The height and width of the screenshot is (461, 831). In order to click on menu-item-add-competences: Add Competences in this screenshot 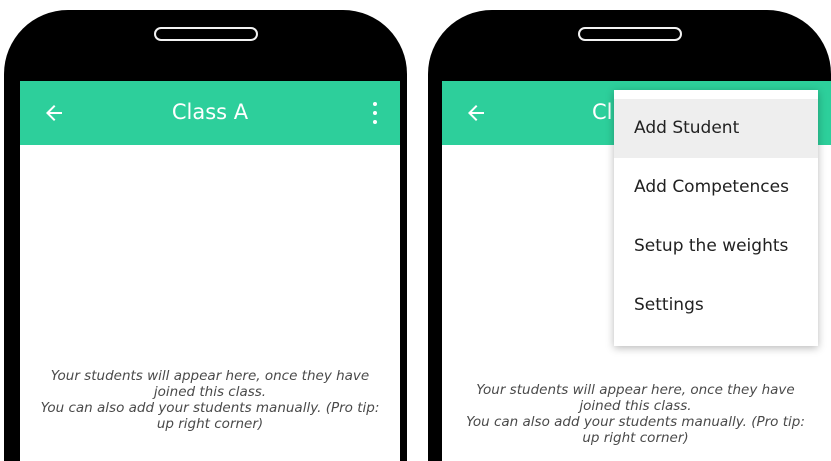, I will do `click(716, 187)`.